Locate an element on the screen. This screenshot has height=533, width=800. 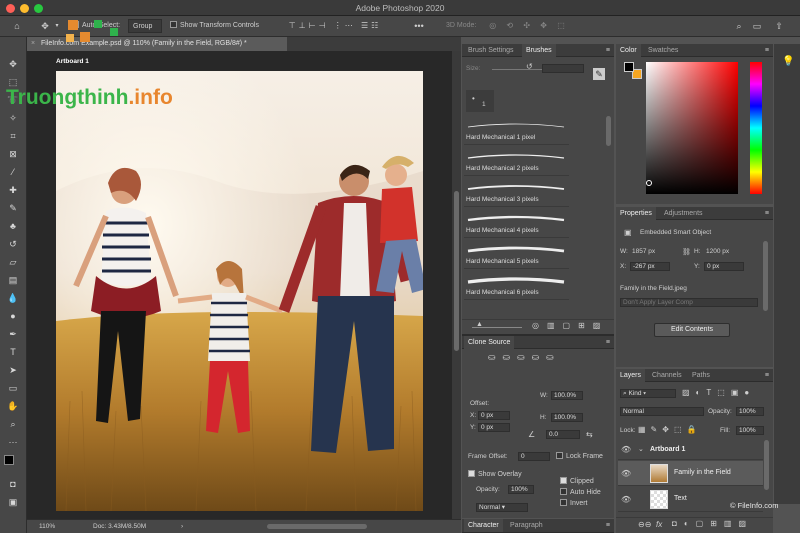
angle-field: 0.0 is located at coordinates (563, 434).